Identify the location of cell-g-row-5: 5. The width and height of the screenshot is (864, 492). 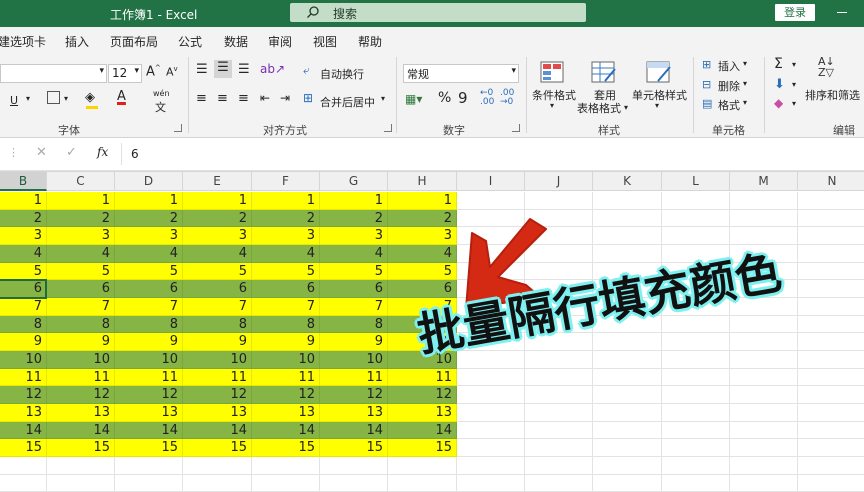
(354, 271).